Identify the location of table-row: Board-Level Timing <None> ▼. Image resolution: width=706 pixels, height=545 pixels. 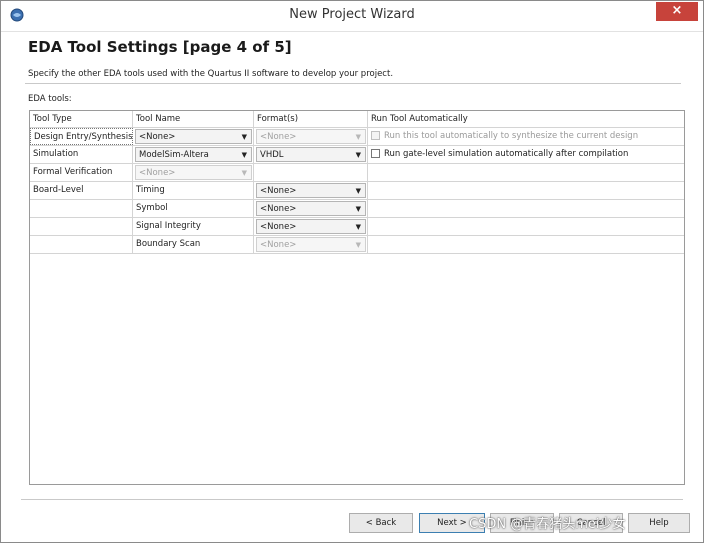
(357, 191).